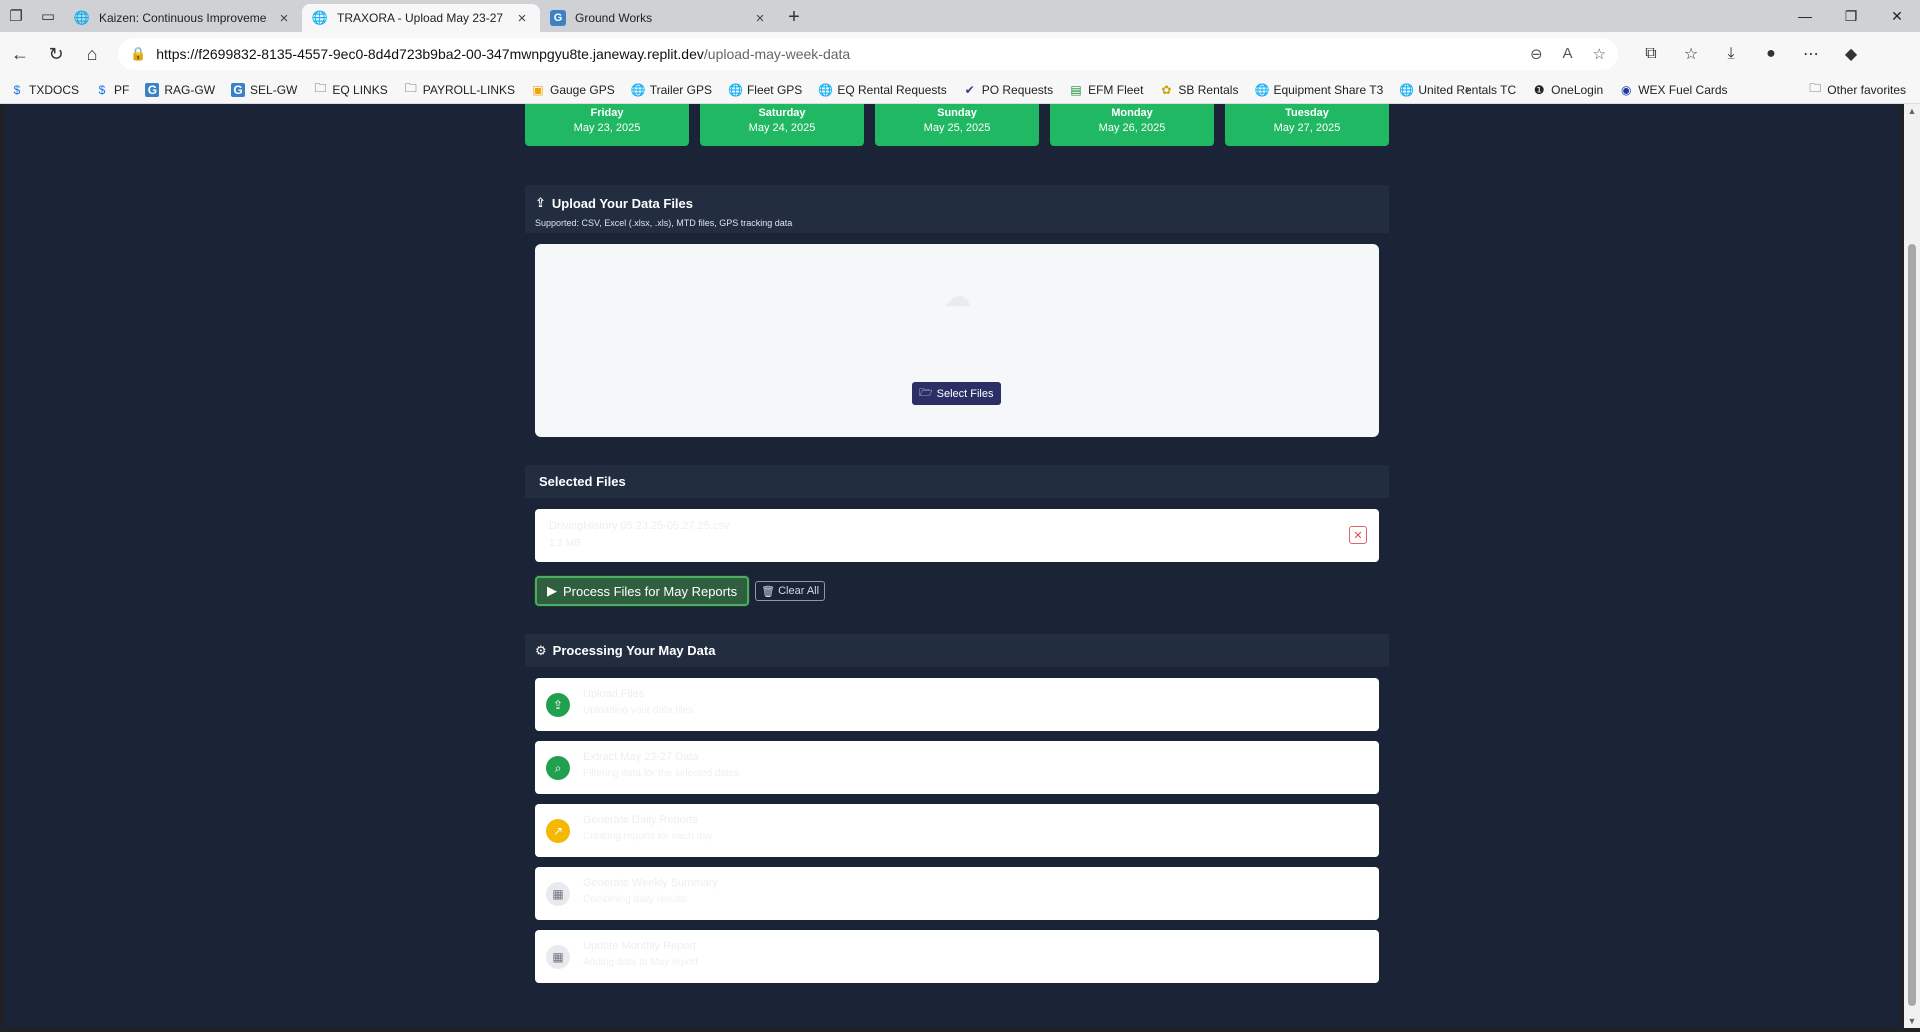 This screenshot has height=1032, width=1920. What do you see at coordinates (1457, 90) in the screenshot?
I see `bookmark-united-rentals-tc: 🌐 United Rentals TC` at bounding box center [1457, 90].